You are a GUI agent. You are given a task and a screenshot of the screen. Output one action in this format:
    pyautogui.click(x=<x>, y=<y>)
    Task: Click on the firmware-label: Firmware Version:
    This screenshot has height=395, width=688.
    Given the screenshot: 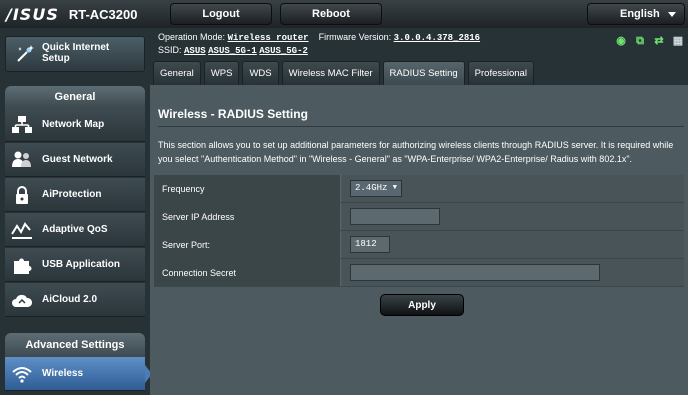 What is the action you would take?
    pyautogui.click(x=355, y=37)
    